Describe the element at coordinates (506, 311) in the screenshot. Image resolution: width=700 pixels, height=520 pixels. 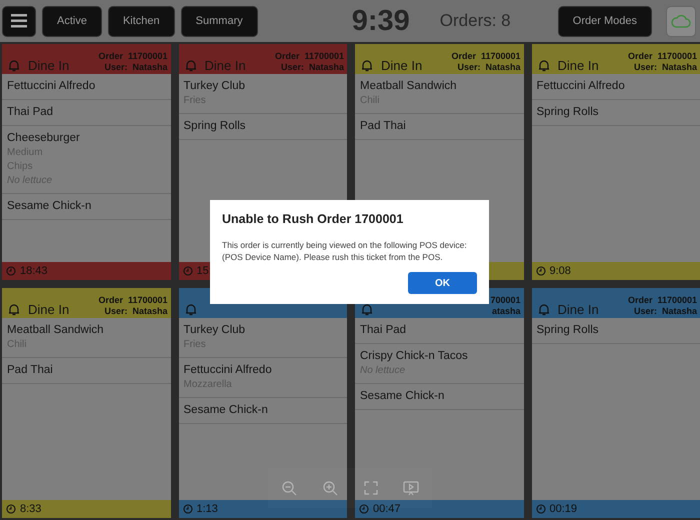
I see `user-name: atasha` at that location.